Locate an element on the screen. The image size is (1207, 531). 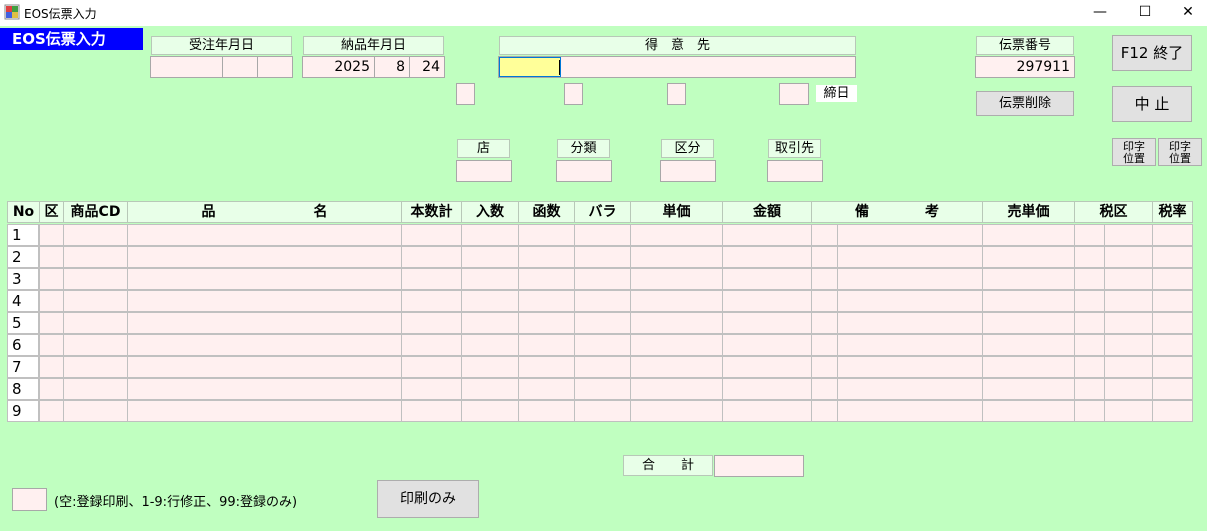
slip-number-field: 297911 is located at coordinates (1025, 67).